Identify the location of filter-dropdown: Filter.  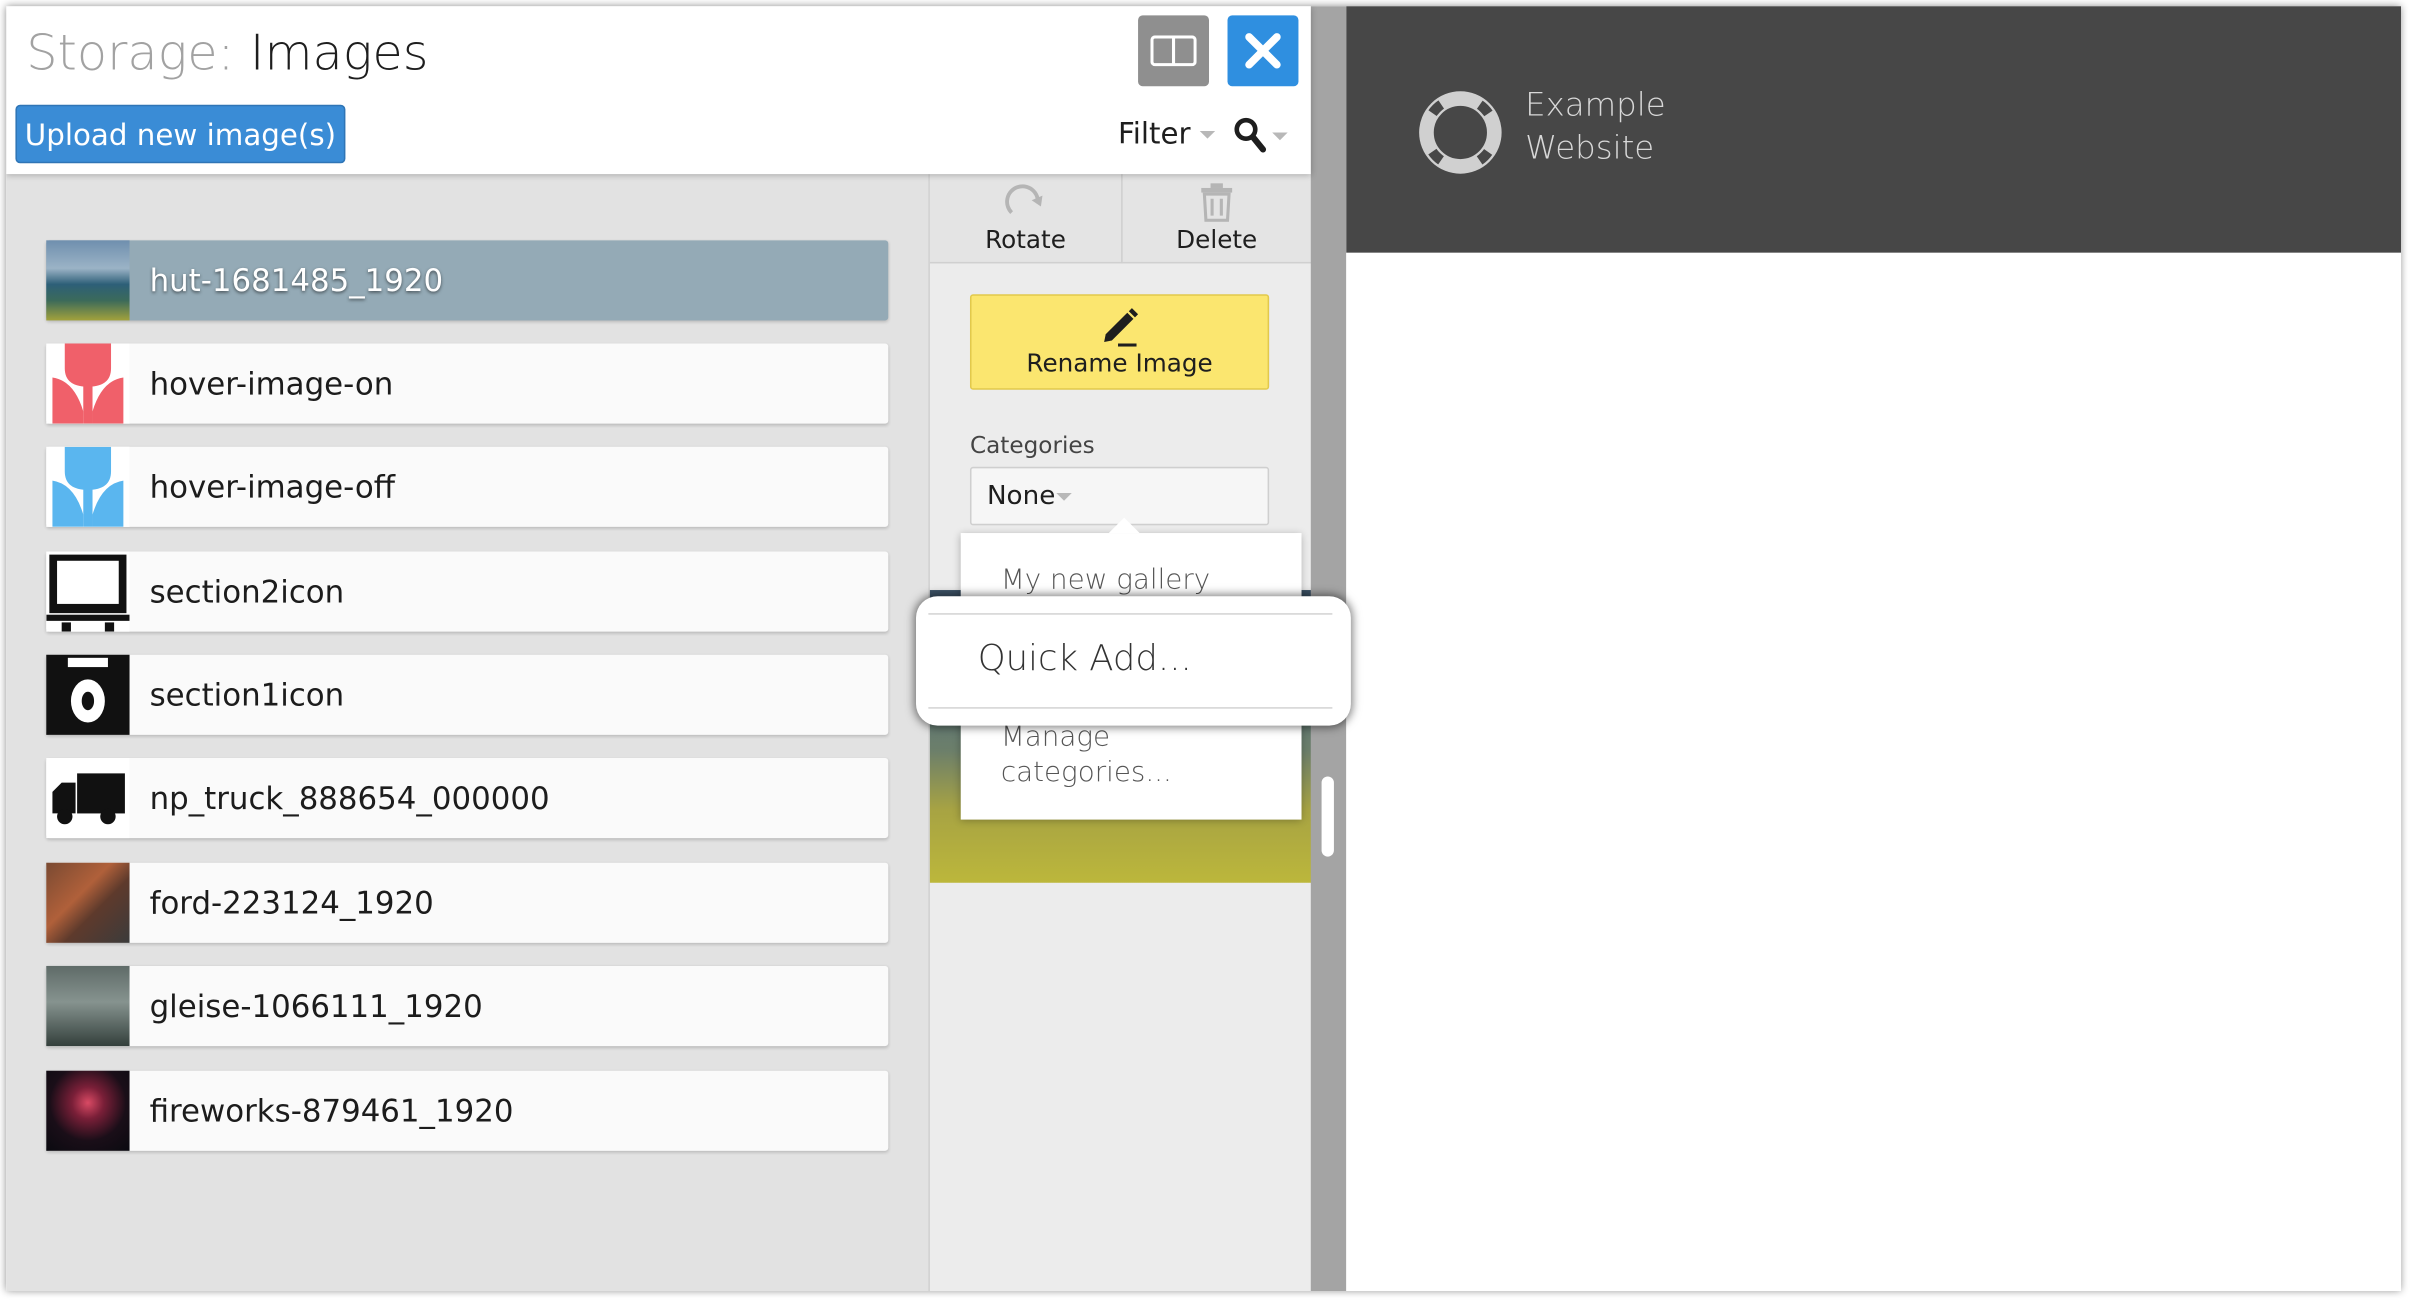
(1167, 134).